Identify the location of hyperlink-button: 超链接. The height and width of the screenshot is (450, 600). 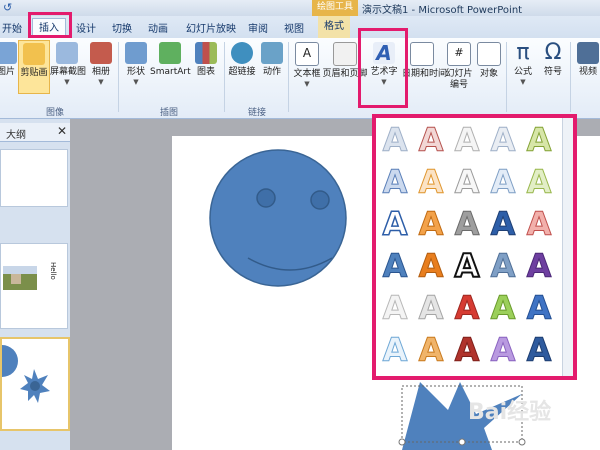
(242, 60).